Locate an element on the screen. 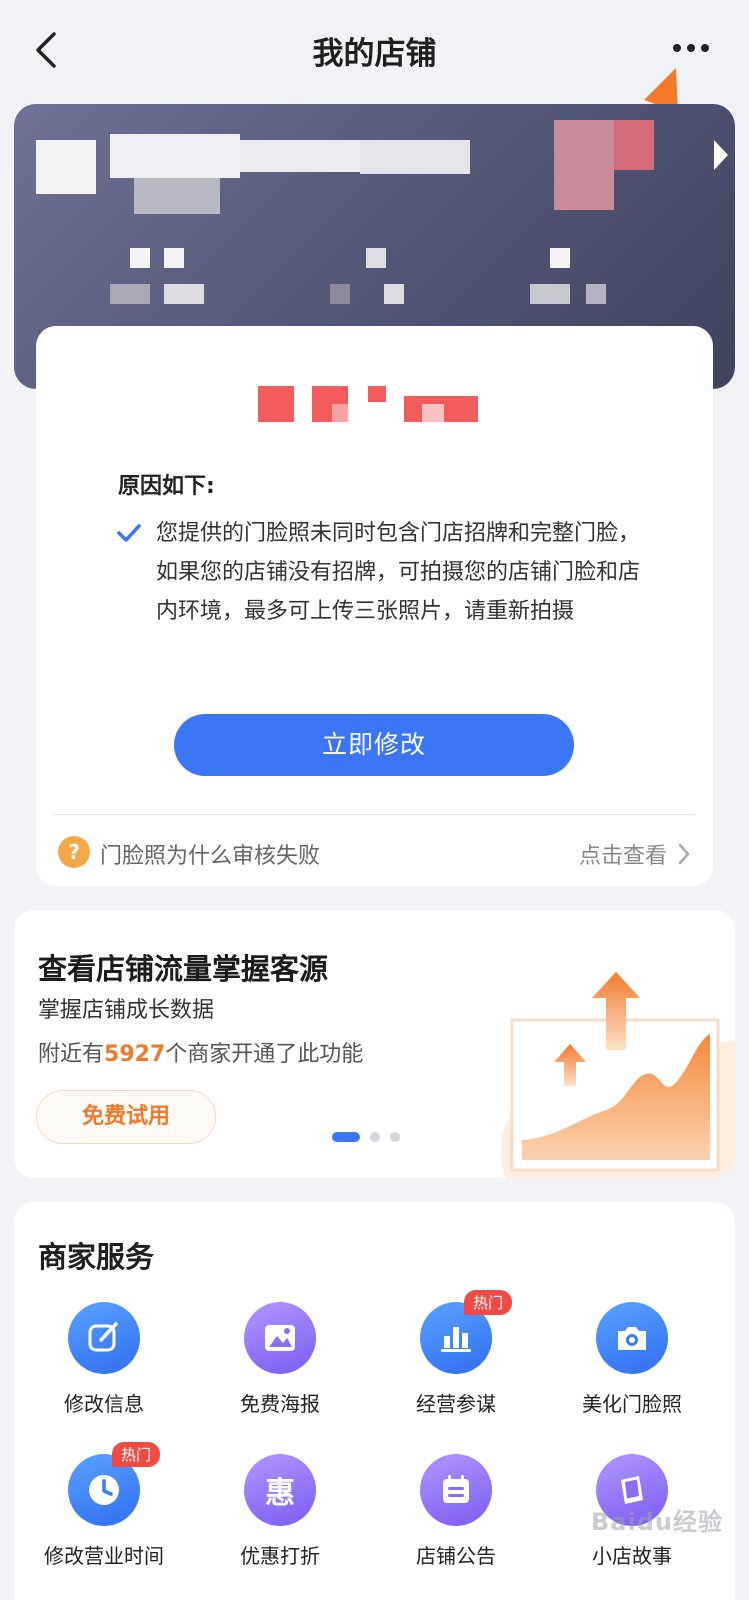 Image resolution: width=749 pixels, height=1600 pixels. divider is located at coordinates (374, 814).